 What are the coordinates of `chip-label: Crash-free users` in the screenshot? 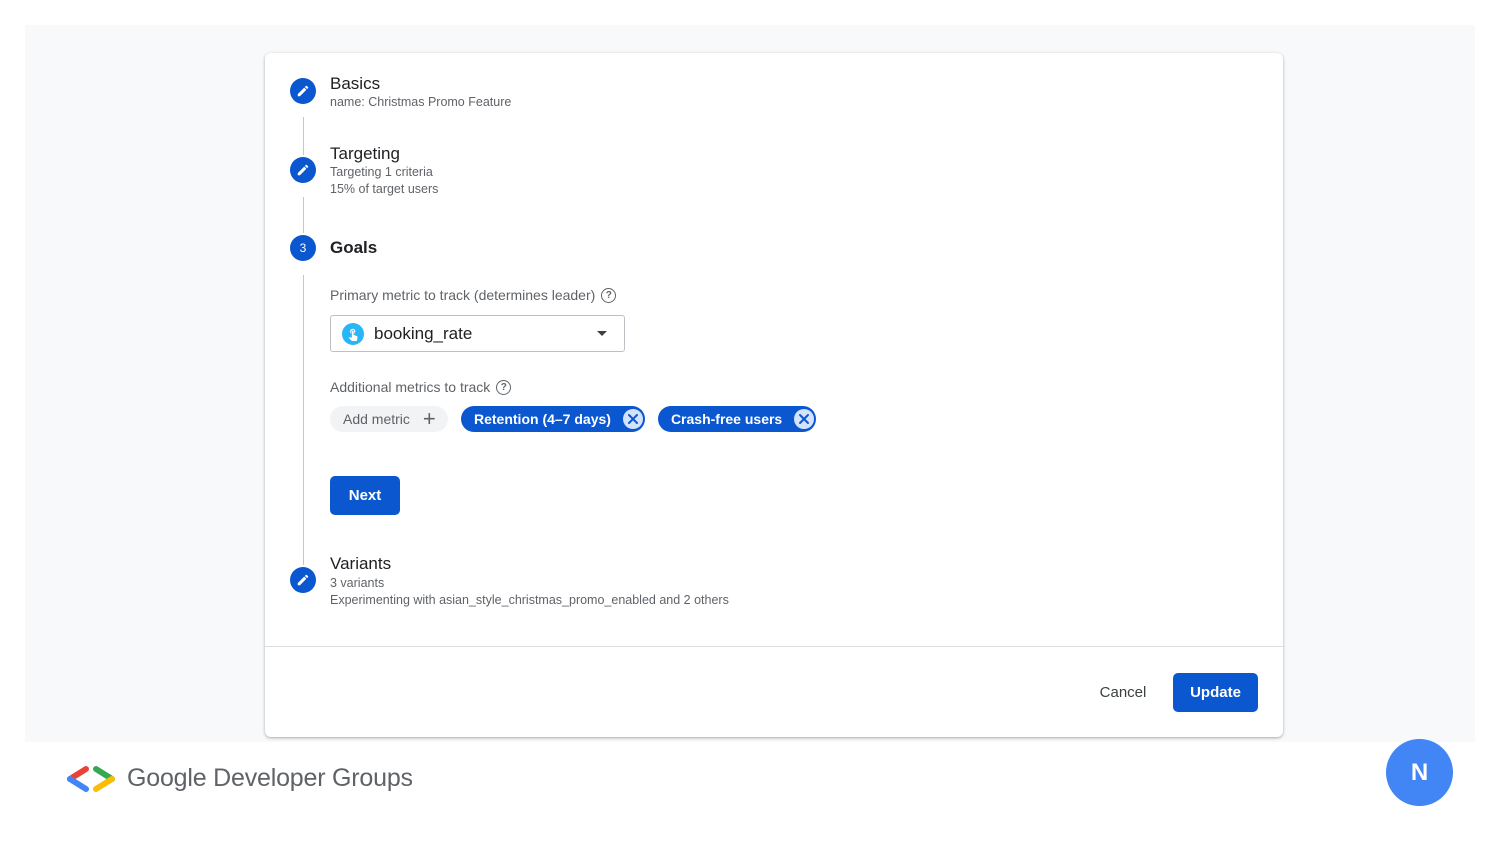 It's located at (726, 419).